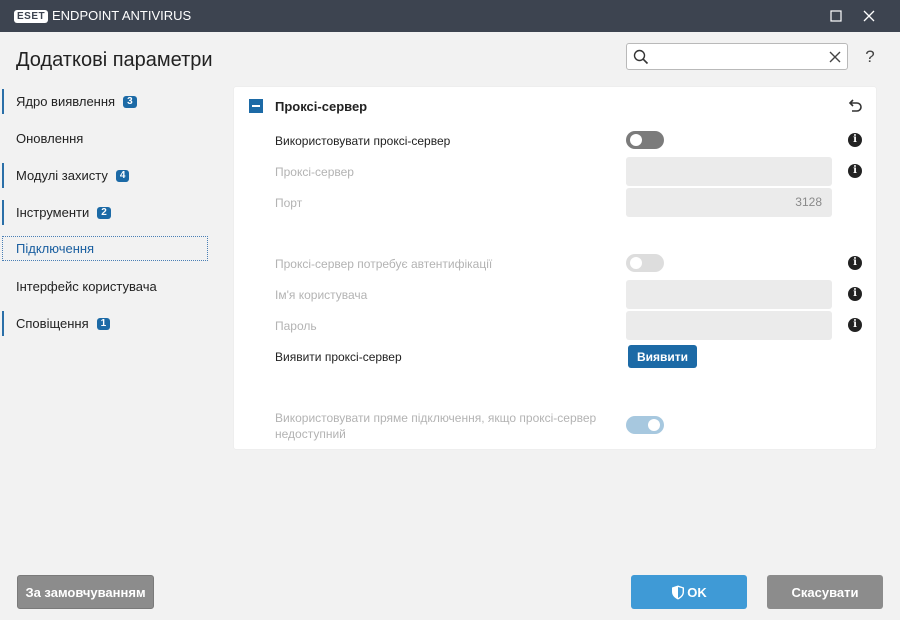 The height and width of the screenshot is (620, 900). Describe the element at coordinates (645, 140) in the screenshot. I see `use-proxy-toggle` at that location.